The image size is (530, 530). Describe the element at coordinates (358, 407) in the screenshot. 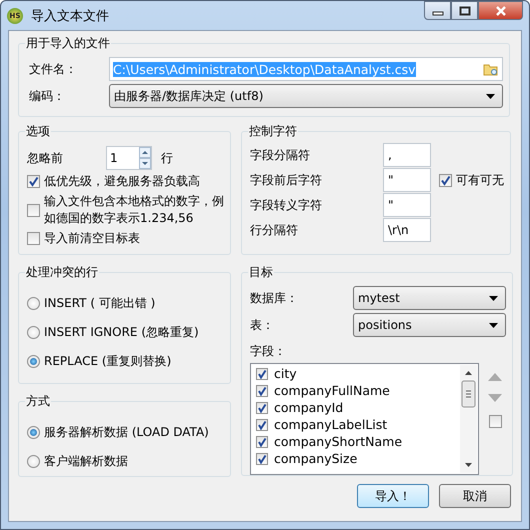

I see `list-item: companyId` at that location.